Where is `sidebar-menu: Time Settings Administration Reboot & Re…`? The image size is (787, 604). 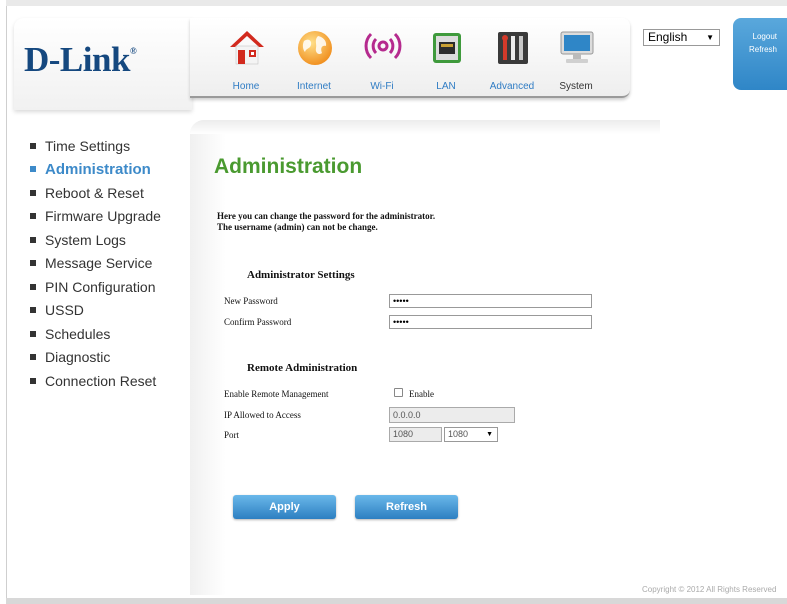 sidebar-menu: Time Settings Administration Reboot & Re… is located at coordinates (110, 263).